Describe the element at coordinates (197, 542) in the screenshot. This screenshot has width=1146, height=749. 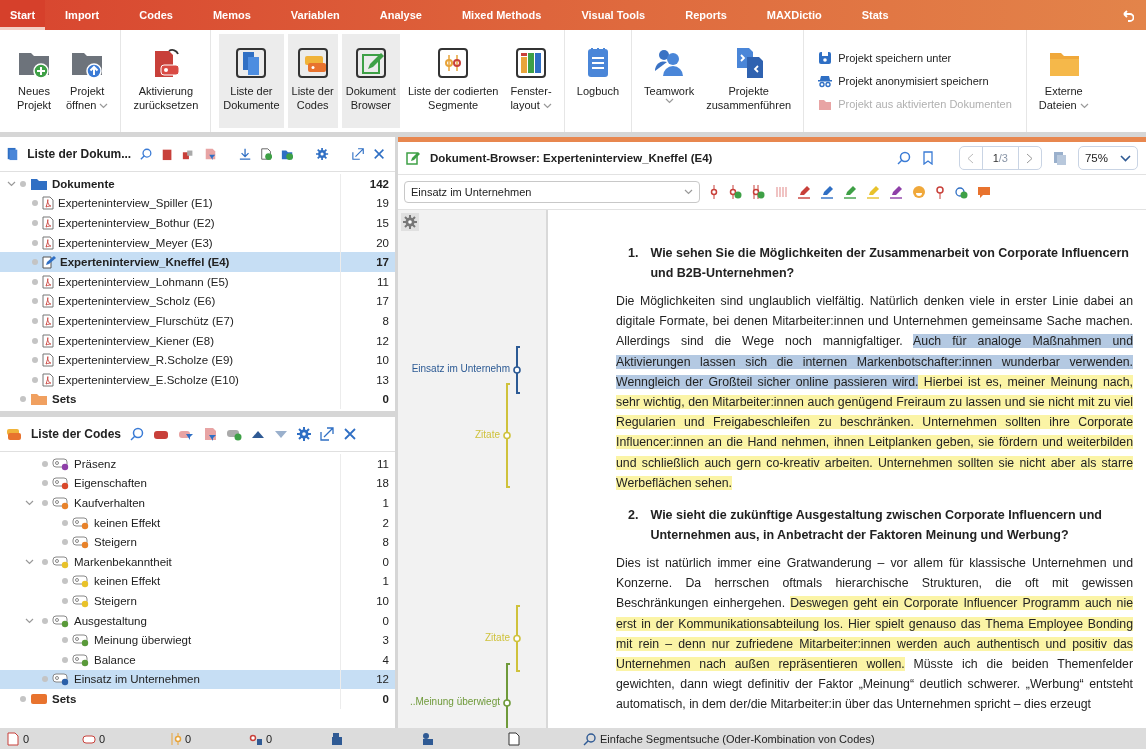
I see `code-row: Steigern 8` at that location.